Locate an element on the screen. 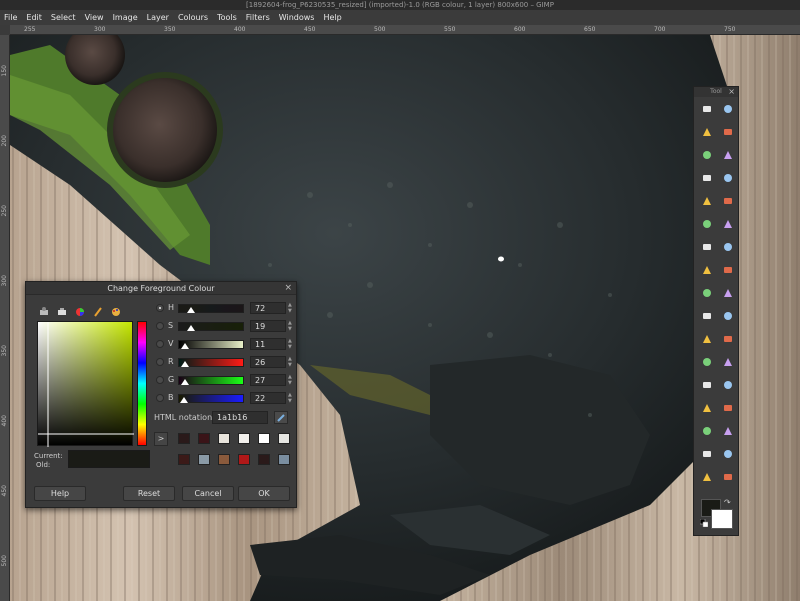 The width and height of the screenshot is (800, 601). menu-windows: Windows is located at coordinates (297, 17).